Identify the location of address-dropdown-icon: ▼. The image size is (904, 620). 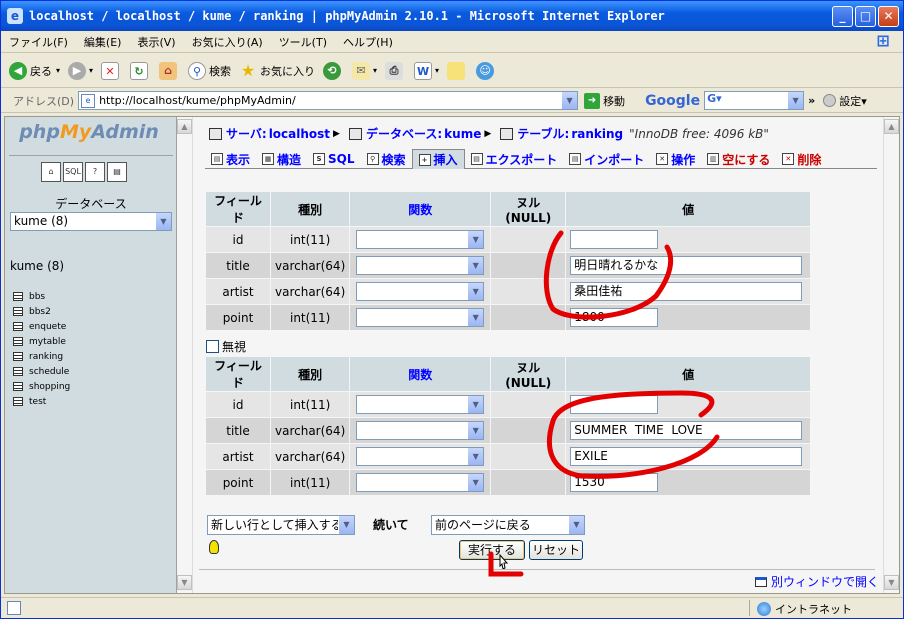
(569, 100).